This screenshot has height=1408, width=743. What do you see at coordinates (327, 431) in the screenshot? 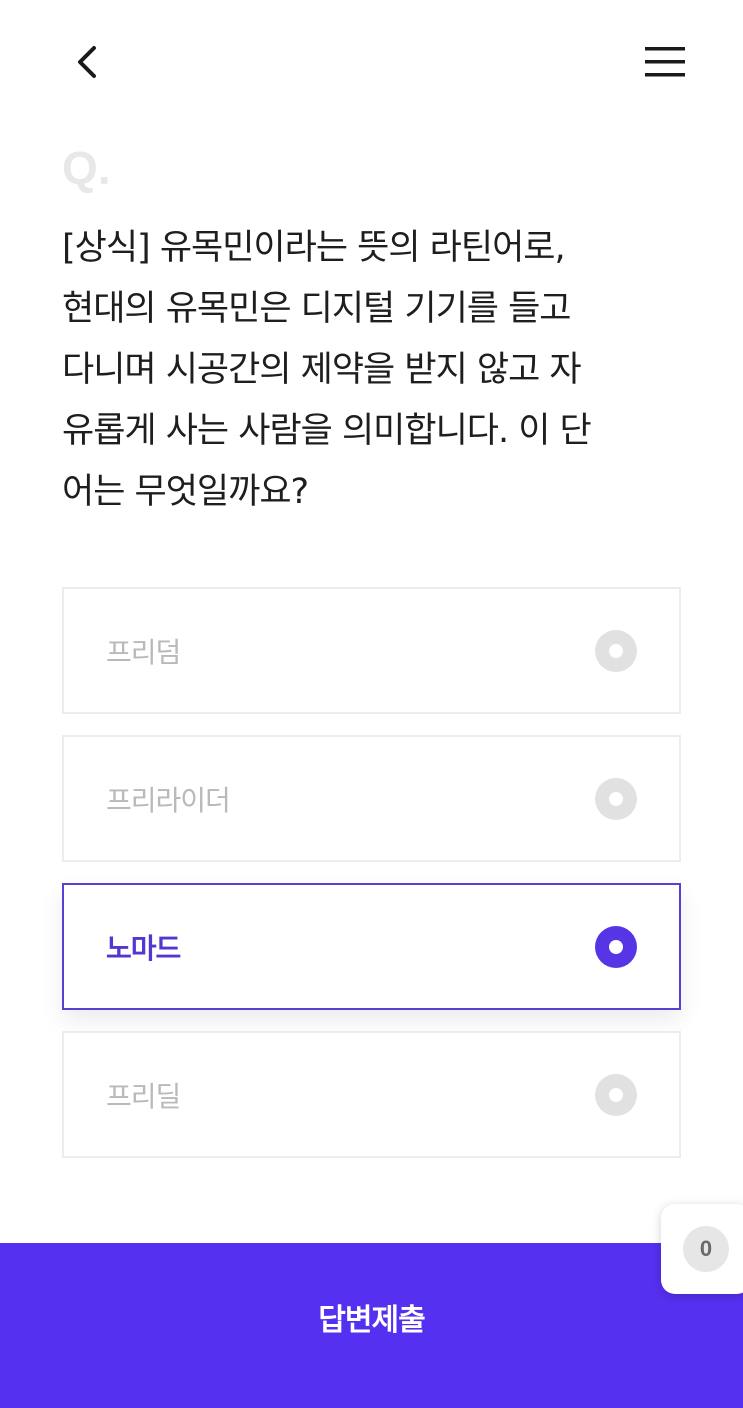
I see `question-line: 유롭게 사는 사람을 의미합니다. 이 단` at bounding box center [327, 431].